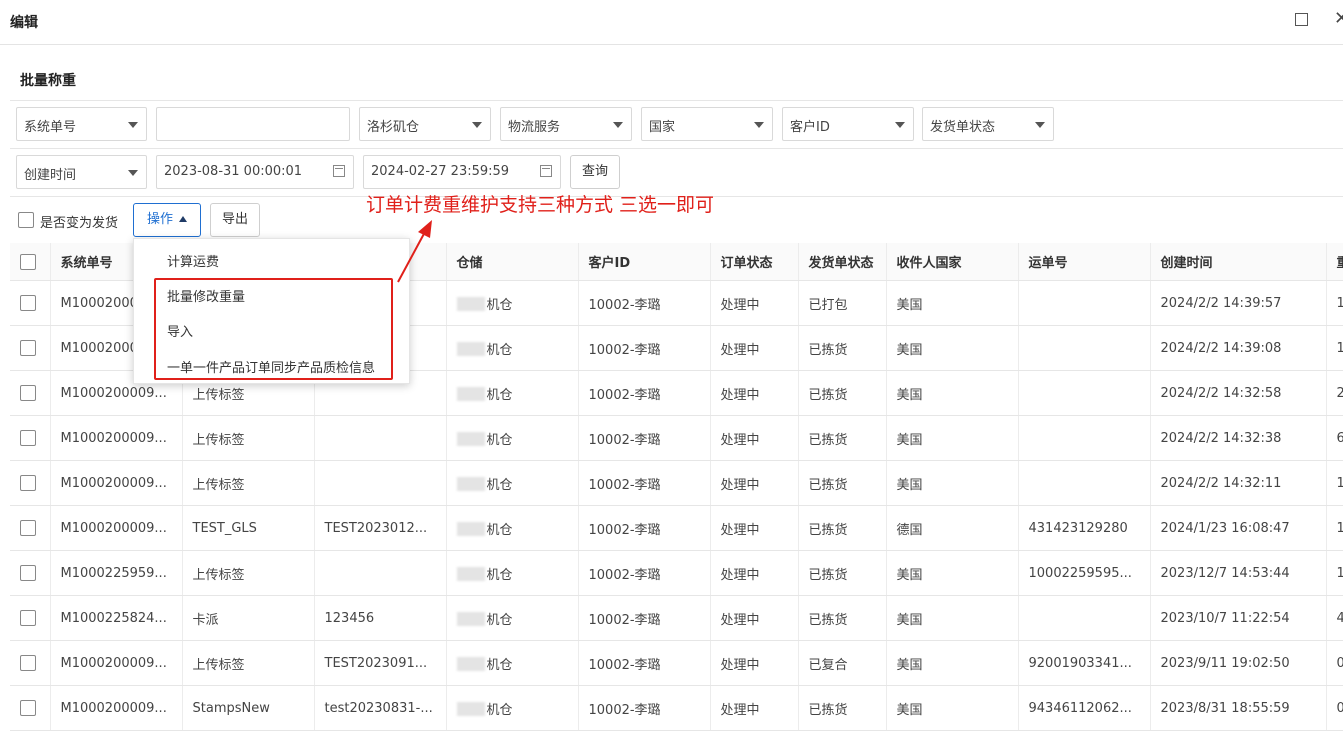  Describe the element at coordinates (462, 172) in the screenshot. I see `end-date-input: 2024-02-27 23:59:59` at that location.